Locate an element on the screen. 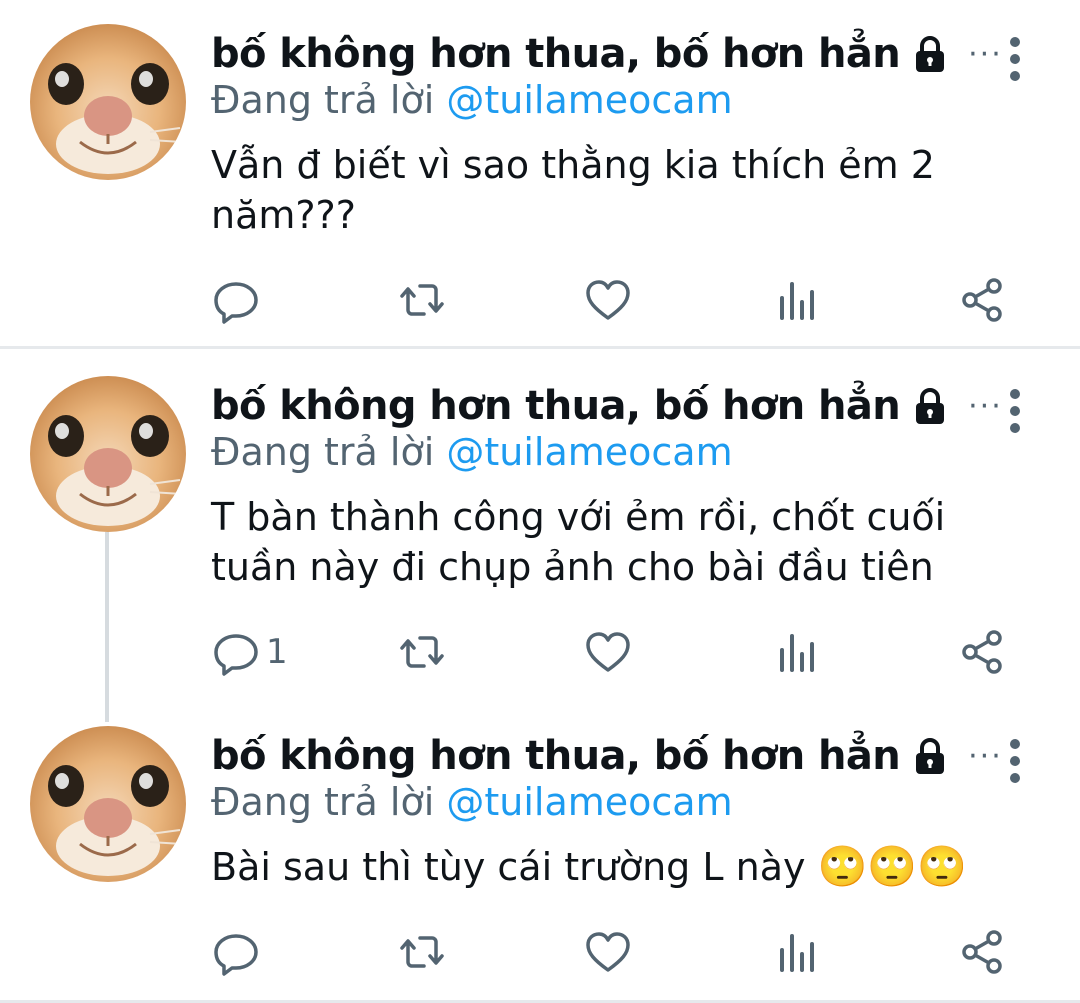 This screenshot has width=1080, height=1003. reply-count: 1 is located at coordinates (277, 652).